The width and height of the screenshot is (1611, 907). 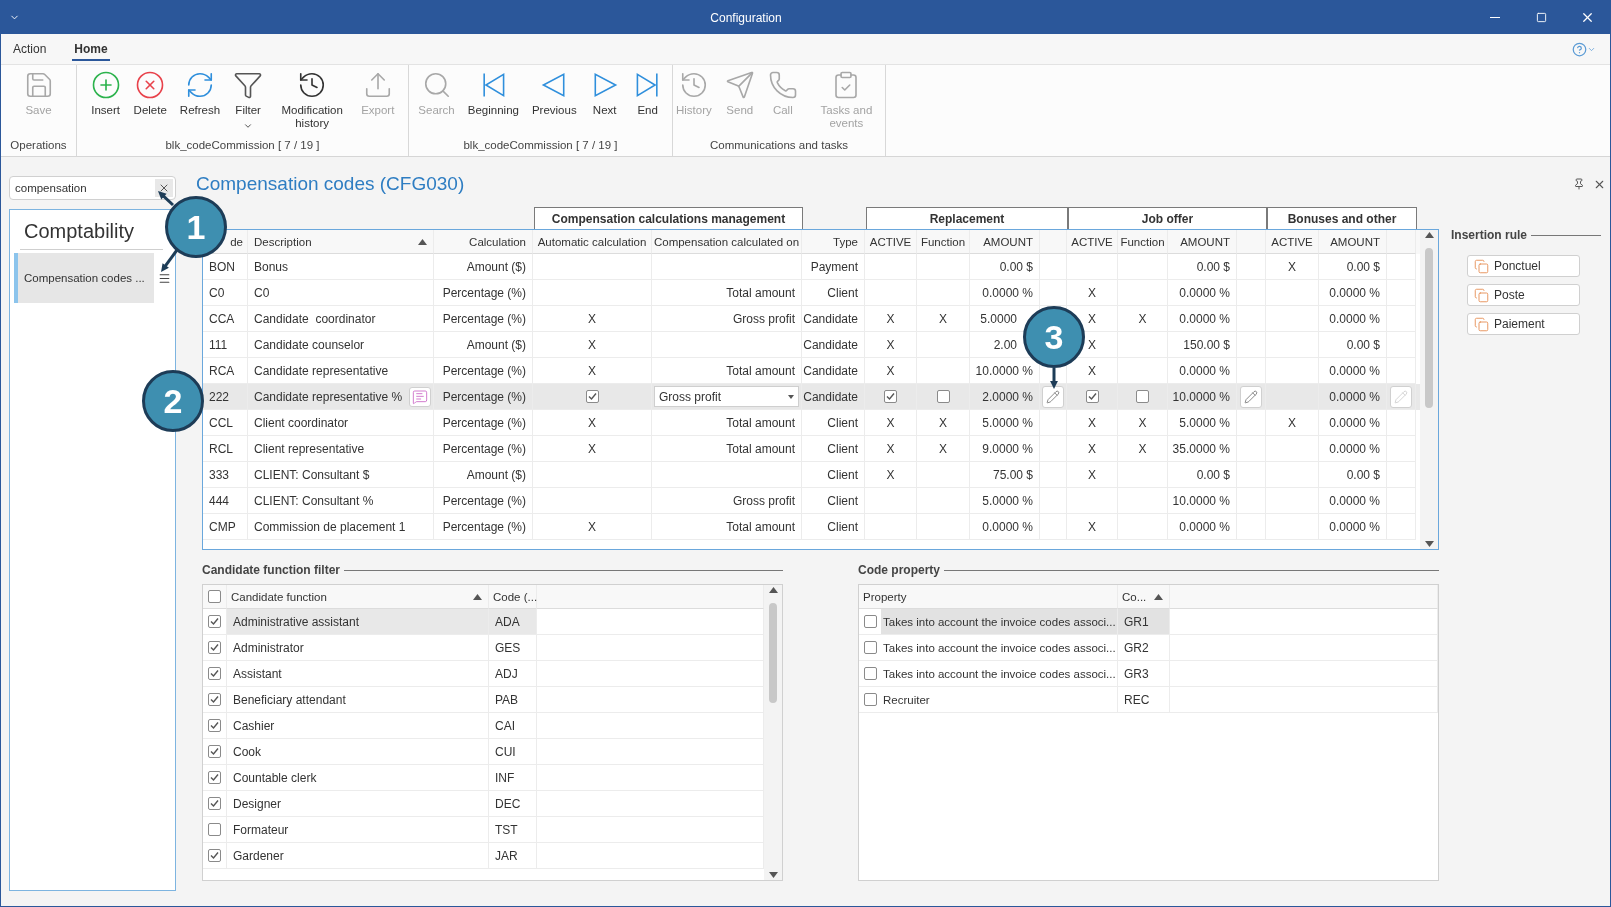 What do you see at coordinates (200, 103) in the screenshot?
I see `ribbon-button: Refresh` at bounding box center [200, 103].